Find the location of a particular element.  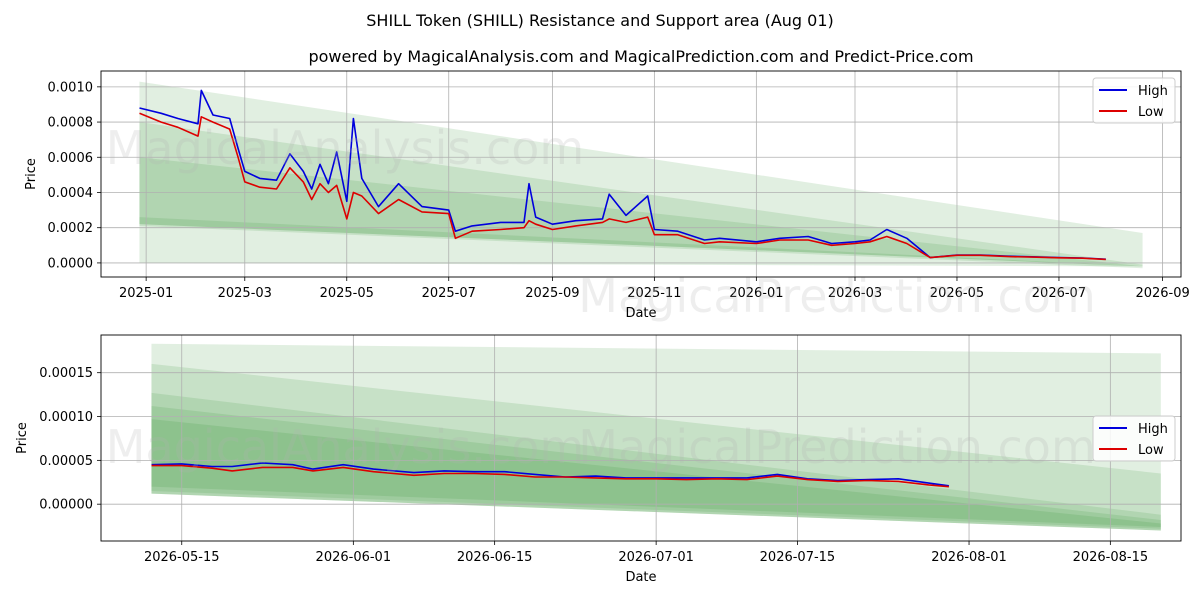

x-tick-label: 2026-05-15 is located at coordinates (182, 557).